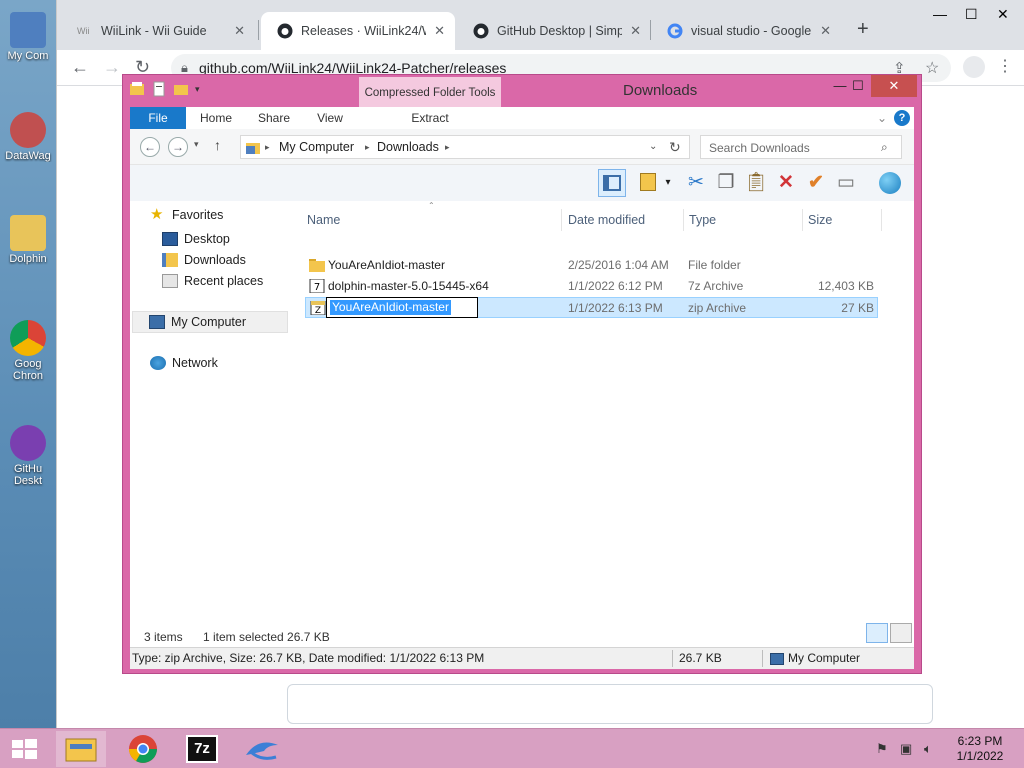  Describe the element at coordinates (430, 118) in the screenshot. I see `tab-extract: Extract` at that location.